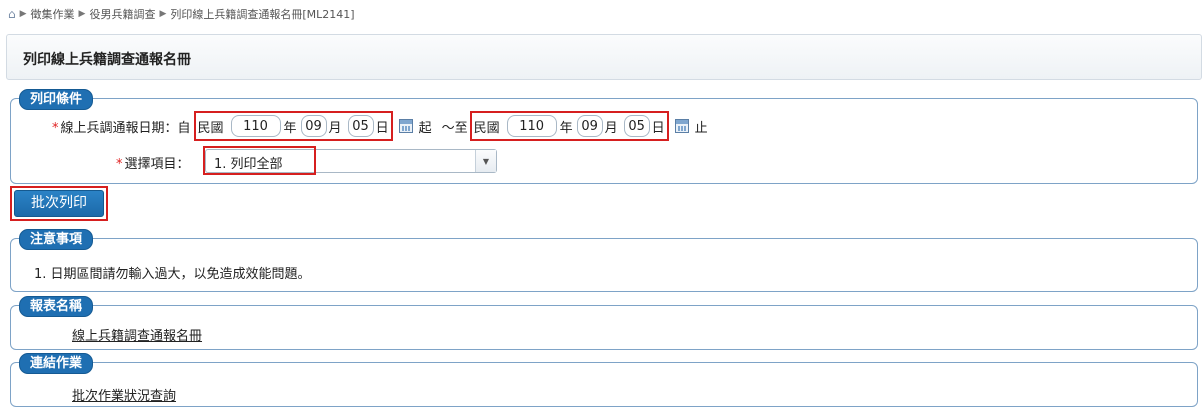 Image resolution: width=1203 pixels, height=415 pixels. What do you see at coordinates (53, 14) in the screenshot?
I see `breadcrumb-item-1: 徵集作業` at bounding box center [53, 14].